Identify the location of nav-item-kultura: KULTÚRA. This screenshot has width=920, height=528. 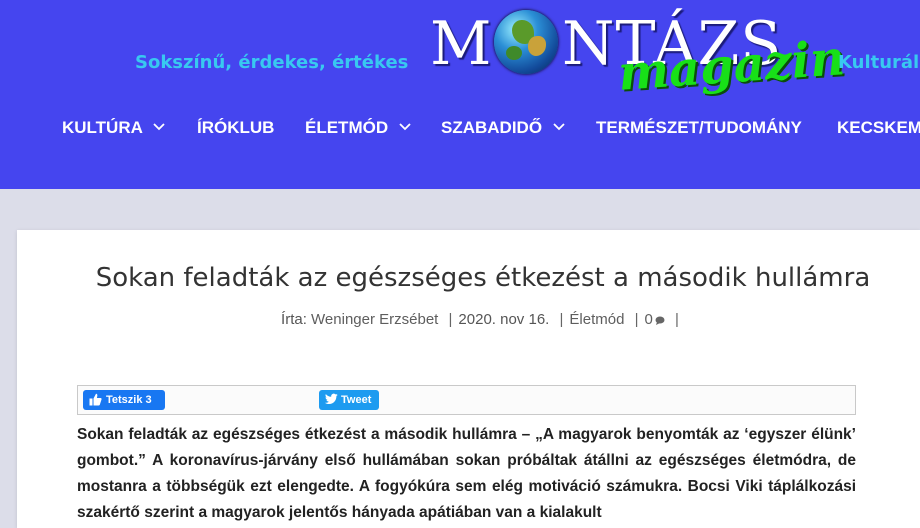
(113, 128).